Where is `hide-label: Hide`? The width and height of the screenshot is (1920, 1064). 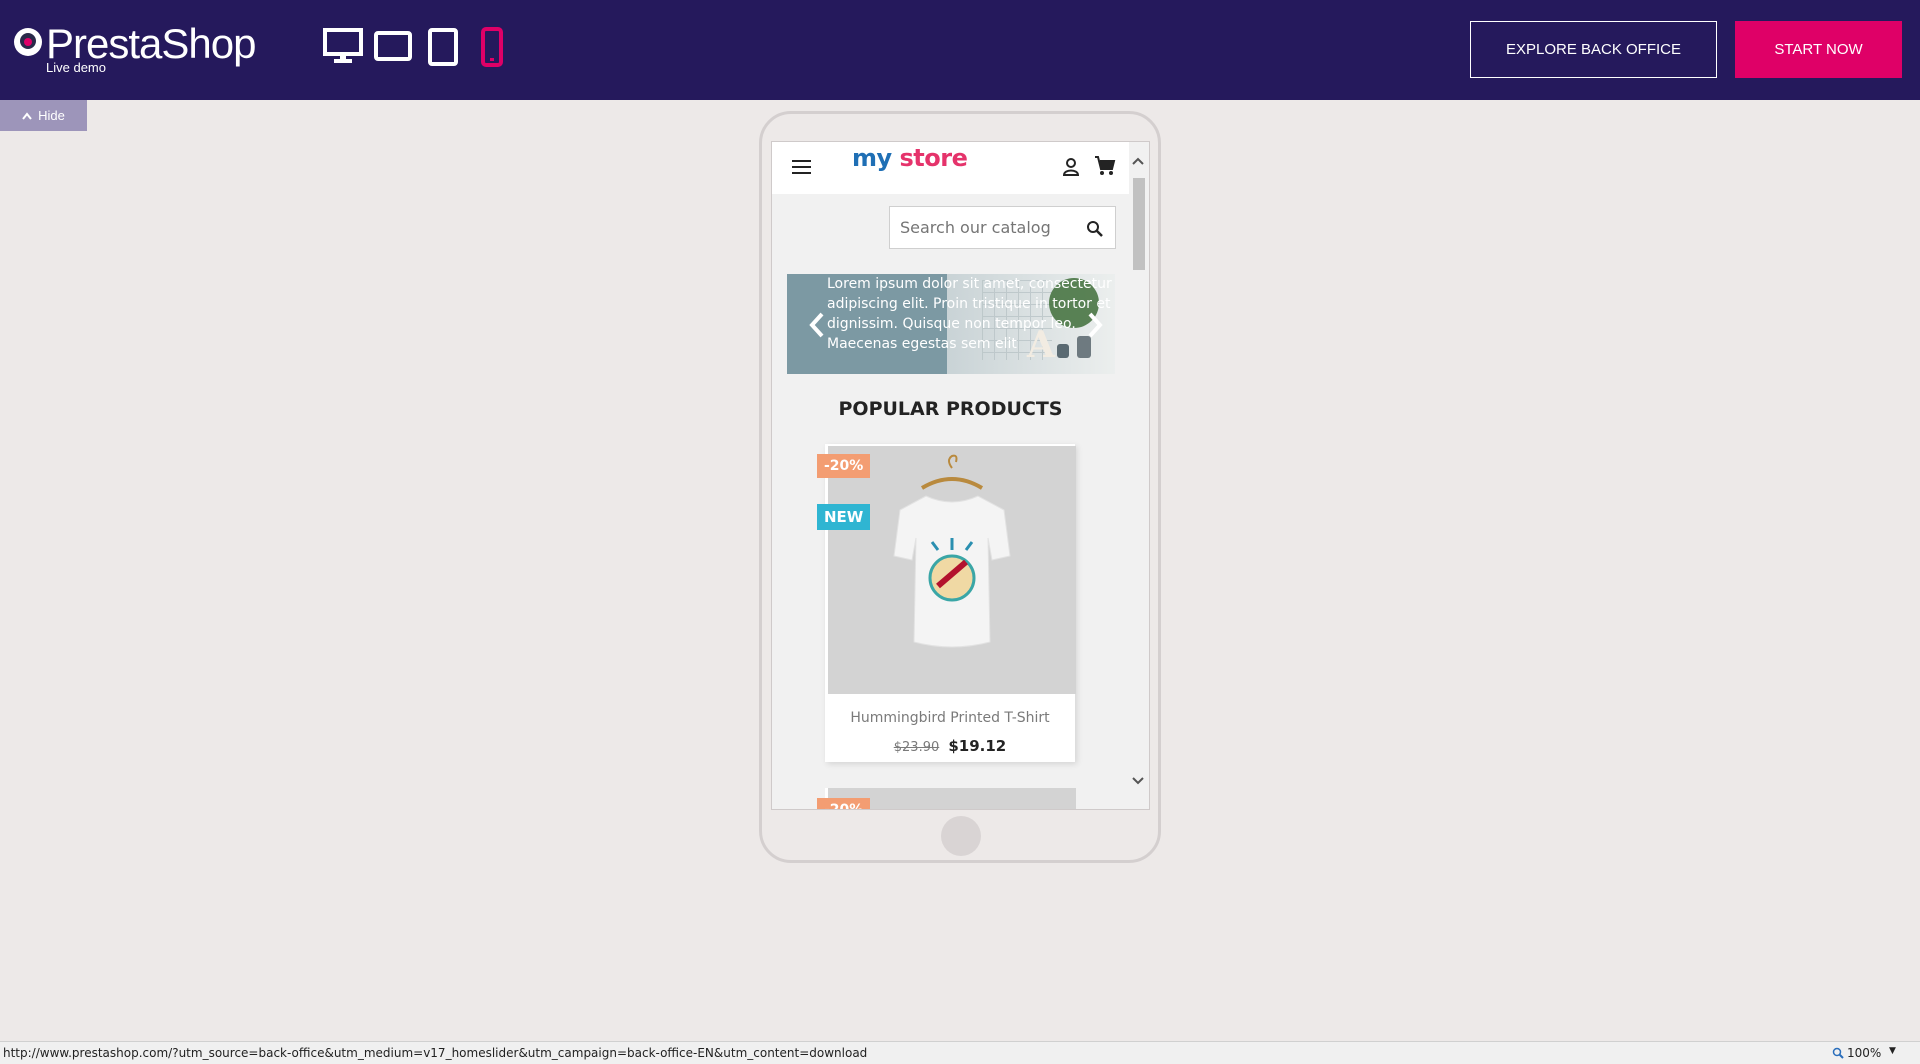
hide-label: Hide is located at coordinates (51, 115).